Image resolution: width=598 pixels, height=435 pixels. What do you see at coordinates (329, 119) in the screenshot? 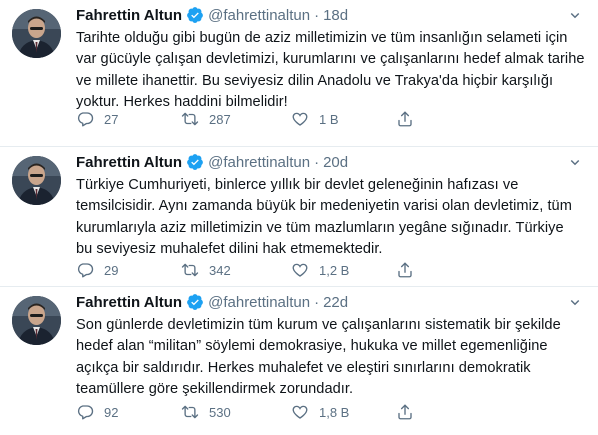
I see `like-count: 1 B` at bounding box center [329, 119].